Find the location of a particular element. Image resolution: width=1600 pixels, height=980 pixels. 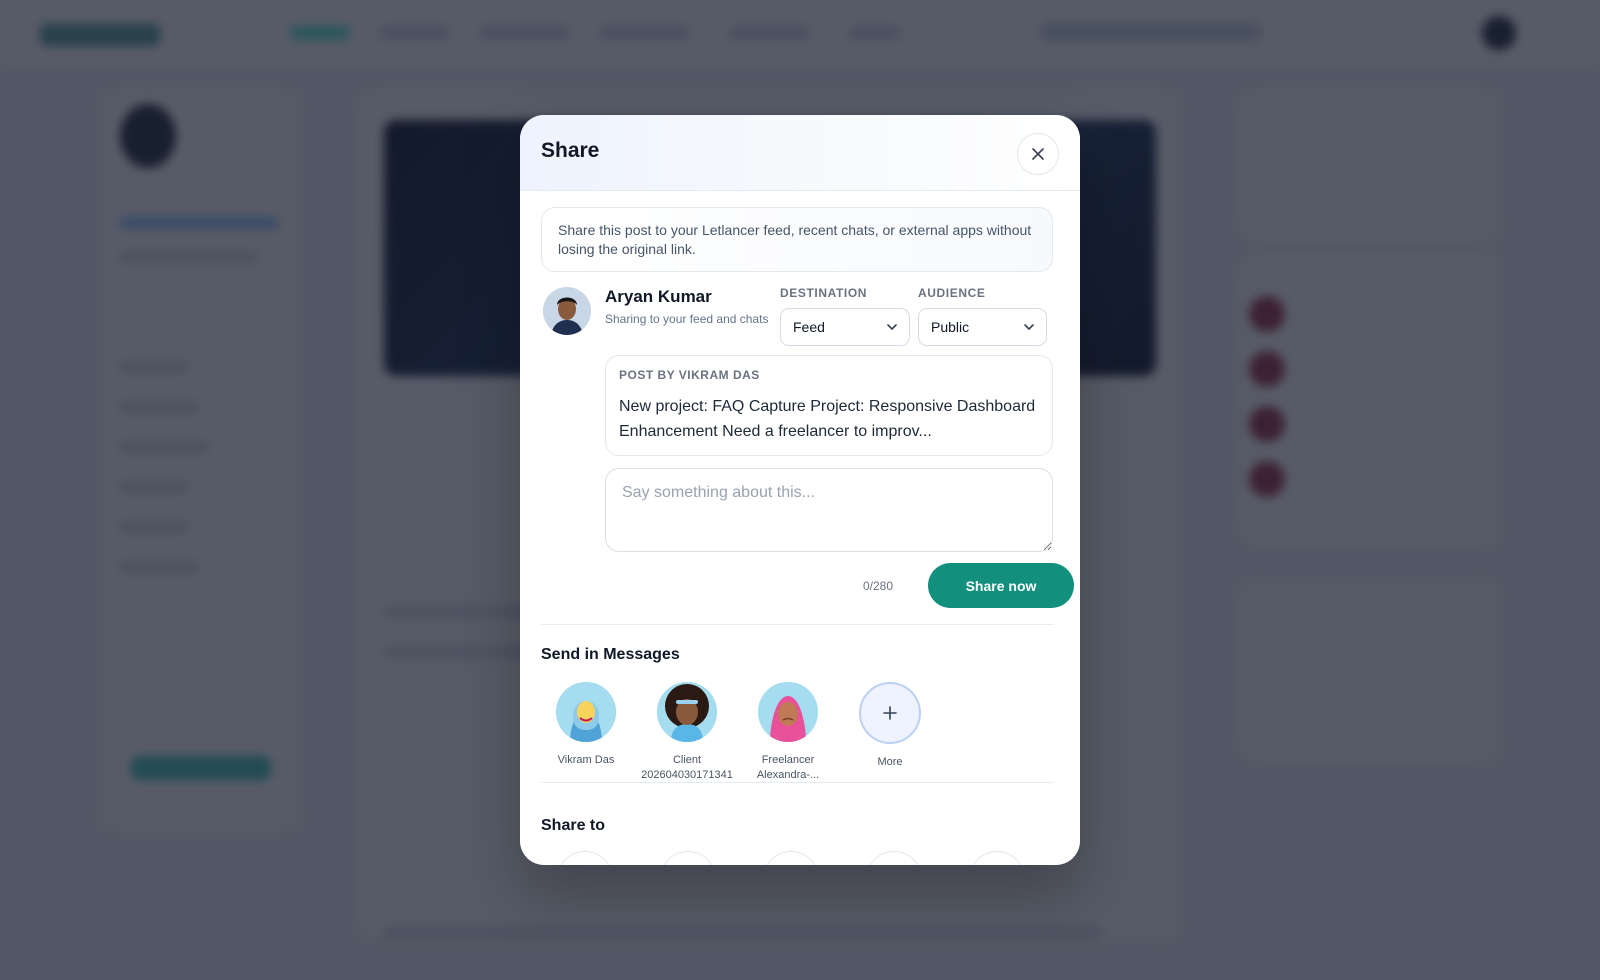

plus-icon is located at coordinates (890, 713).